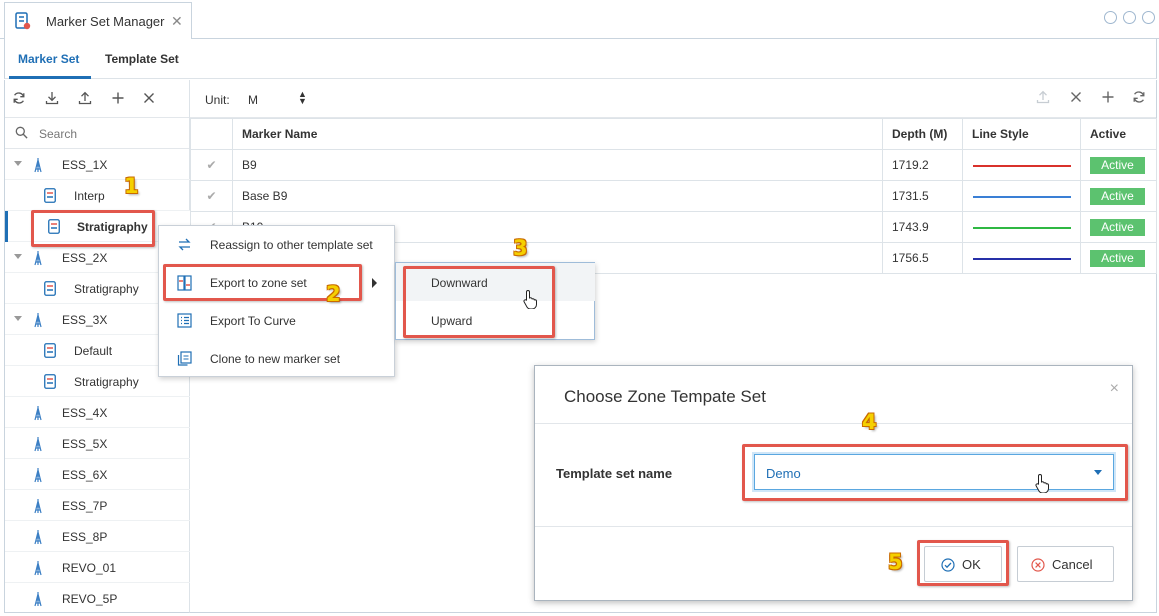 This screenshot has width=1159, height=616. Describe the element at coordinates (89, 568) in the screenshot. I see `tree-item-label: REVO_01` at that location.